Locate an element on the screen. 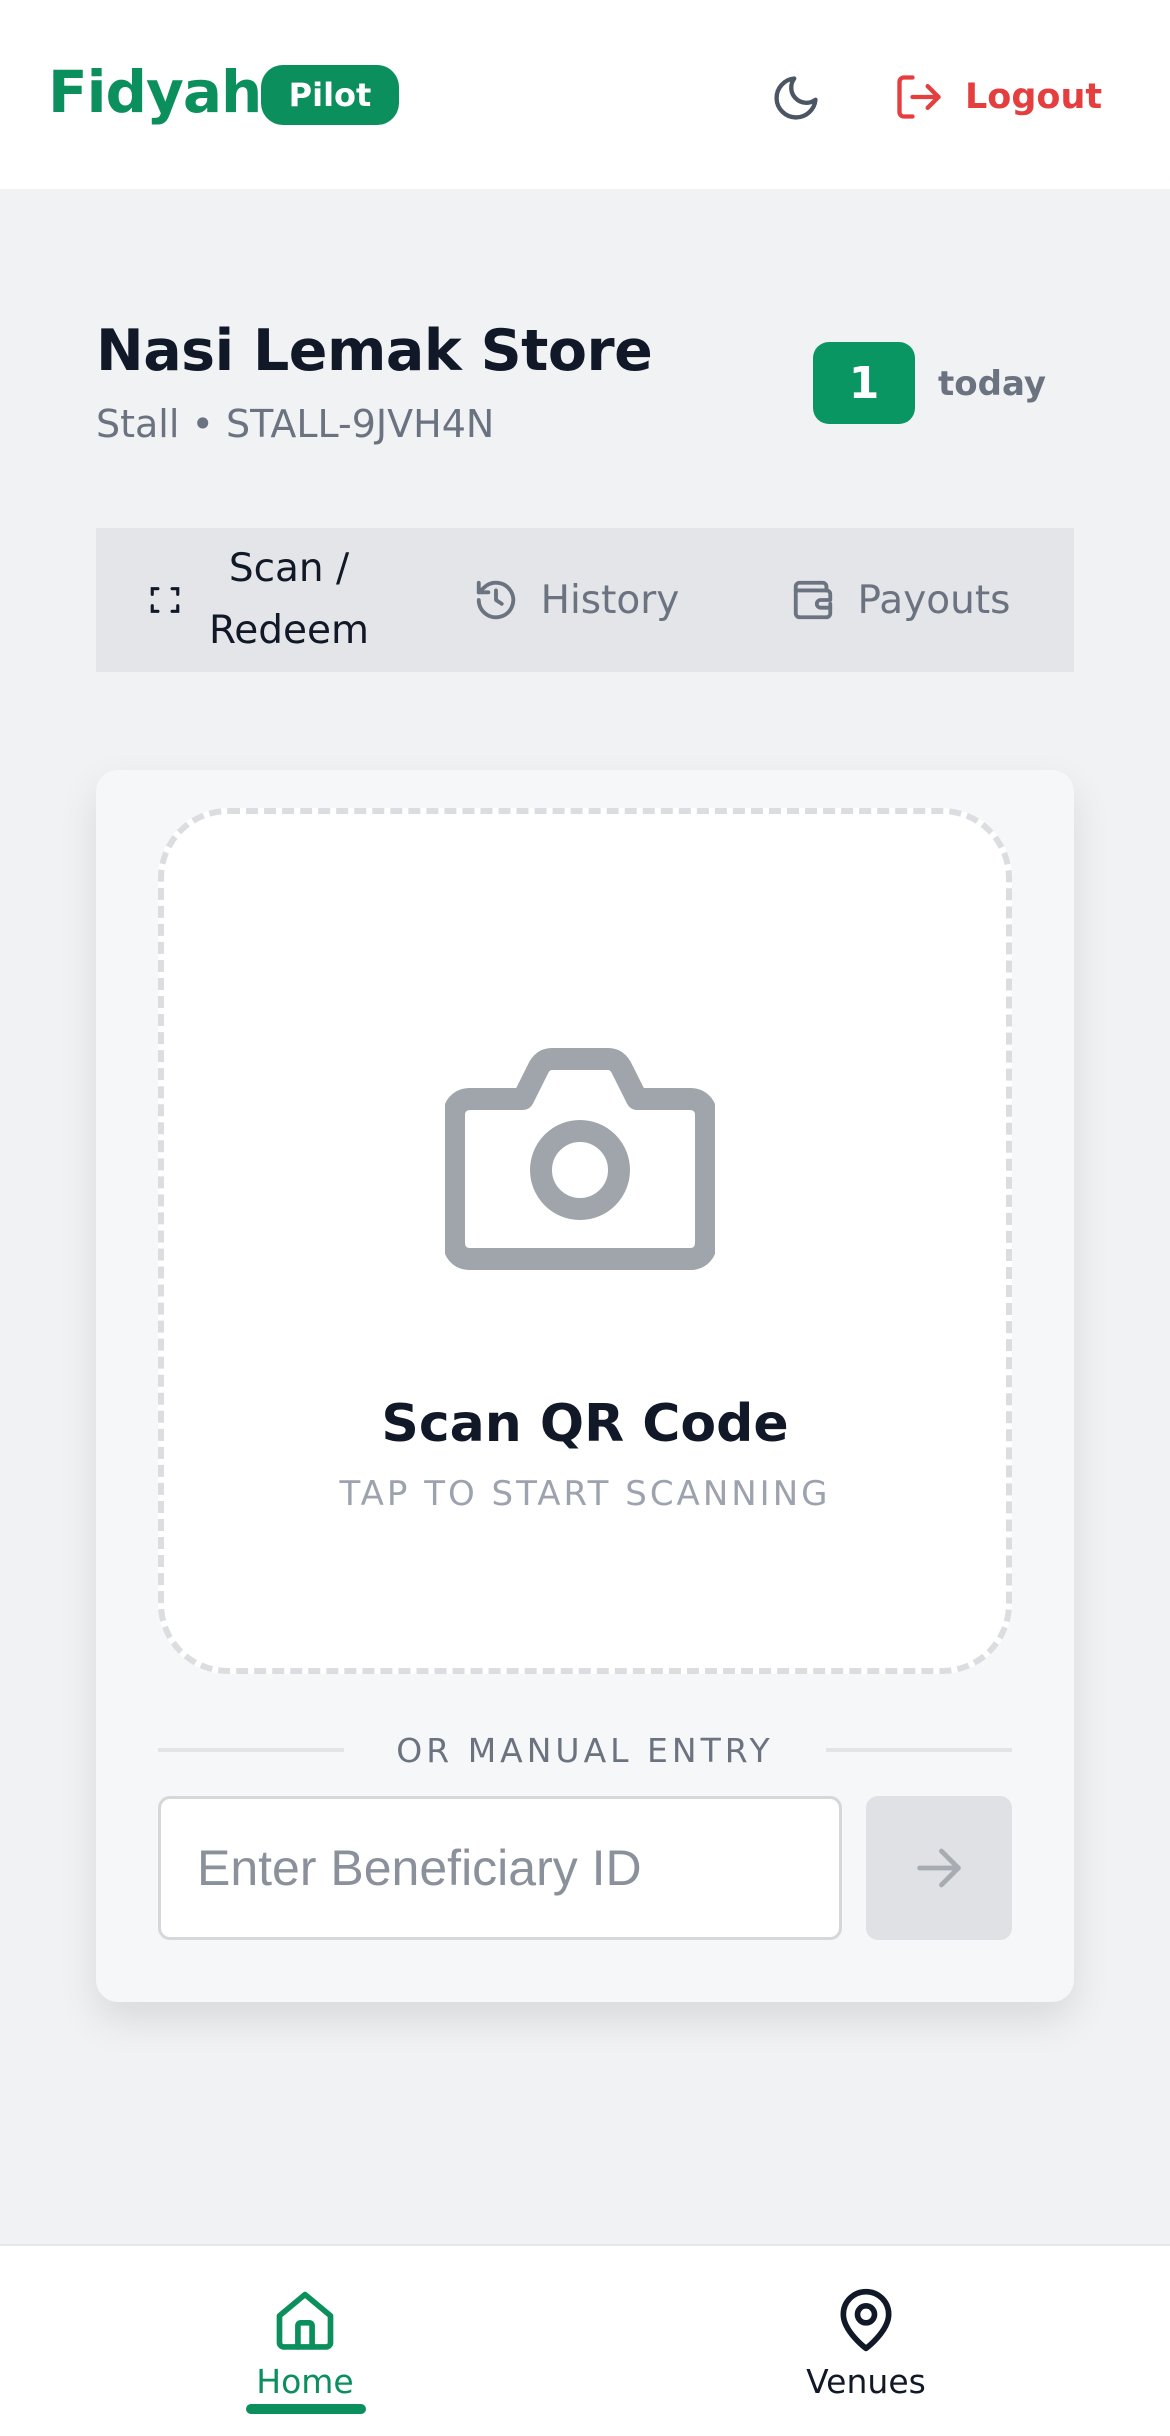  nav-venues: Venues is located at coordinates (866, 2351).